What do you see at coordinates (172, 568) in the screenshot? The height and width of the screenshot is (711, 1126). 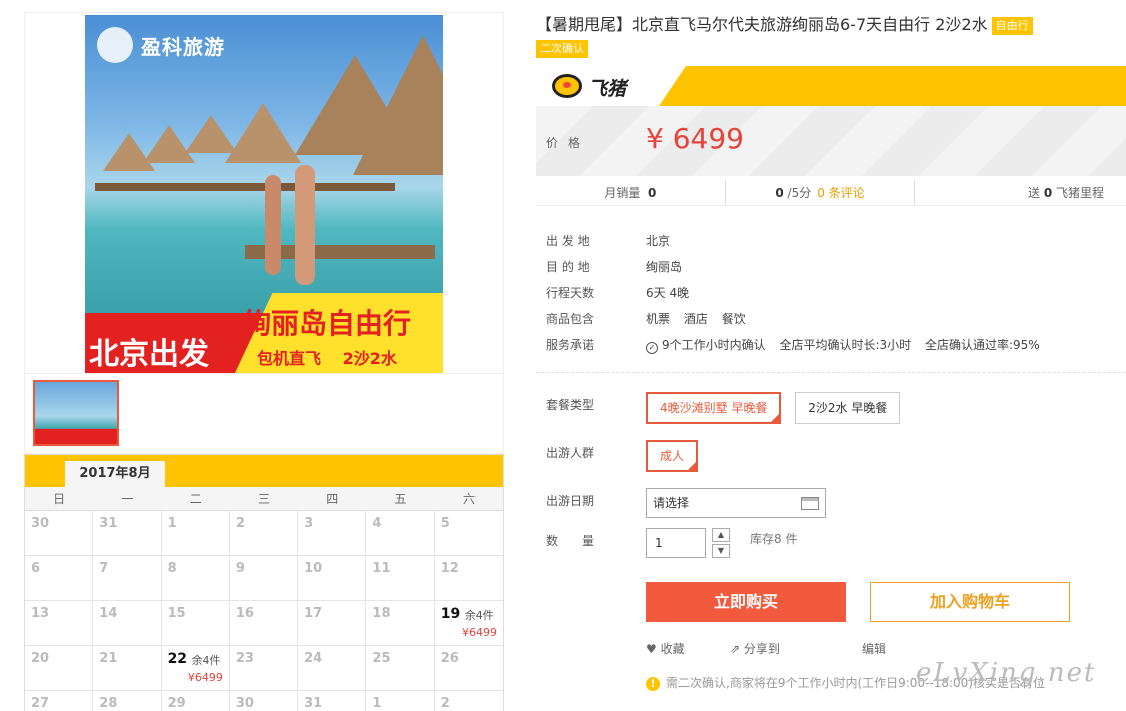 I see `day-number: 8` at bounding box center [172, 568].